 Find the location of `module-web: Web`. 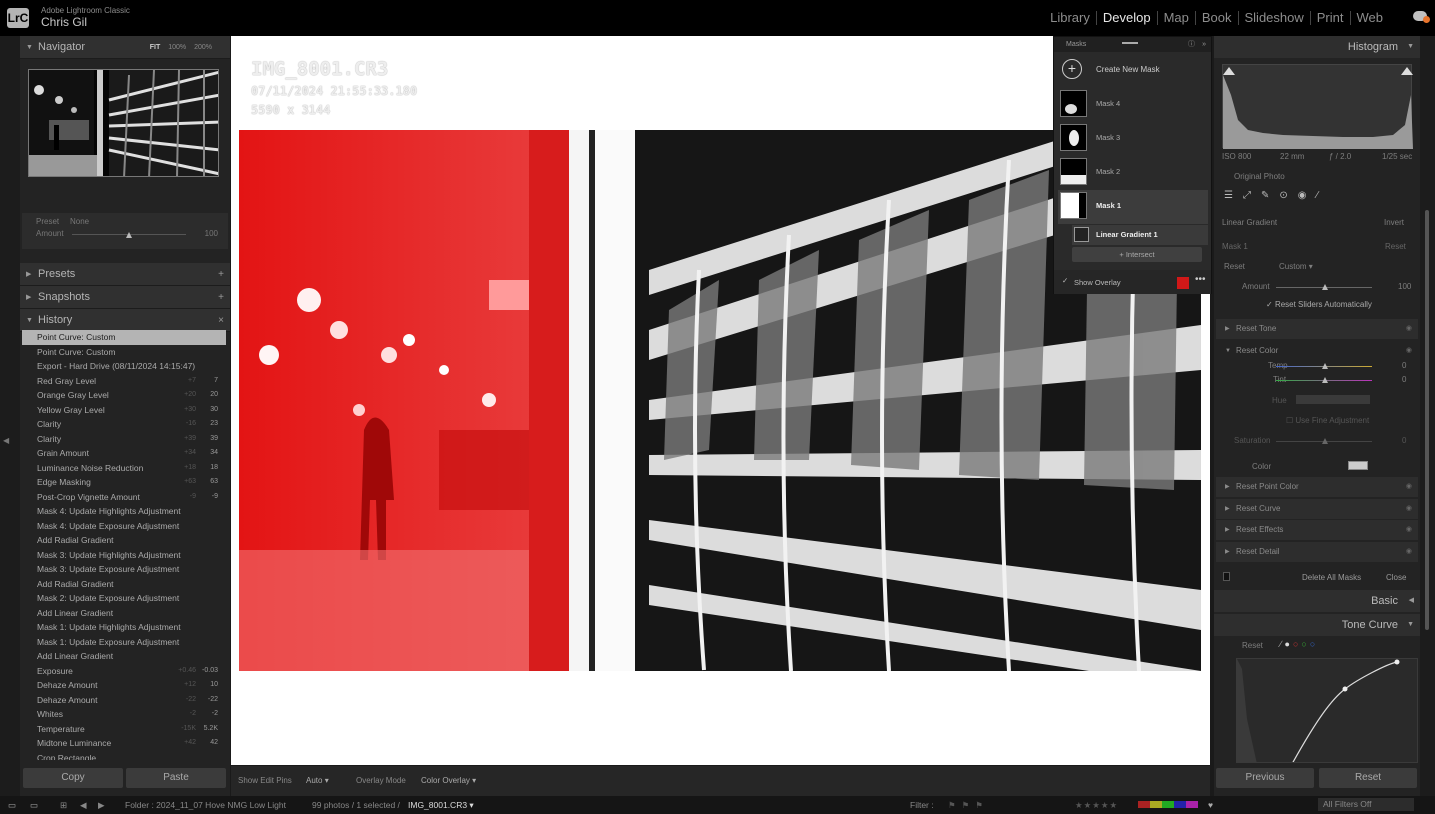

module-web: Web is located at coordinates (1369, 18).